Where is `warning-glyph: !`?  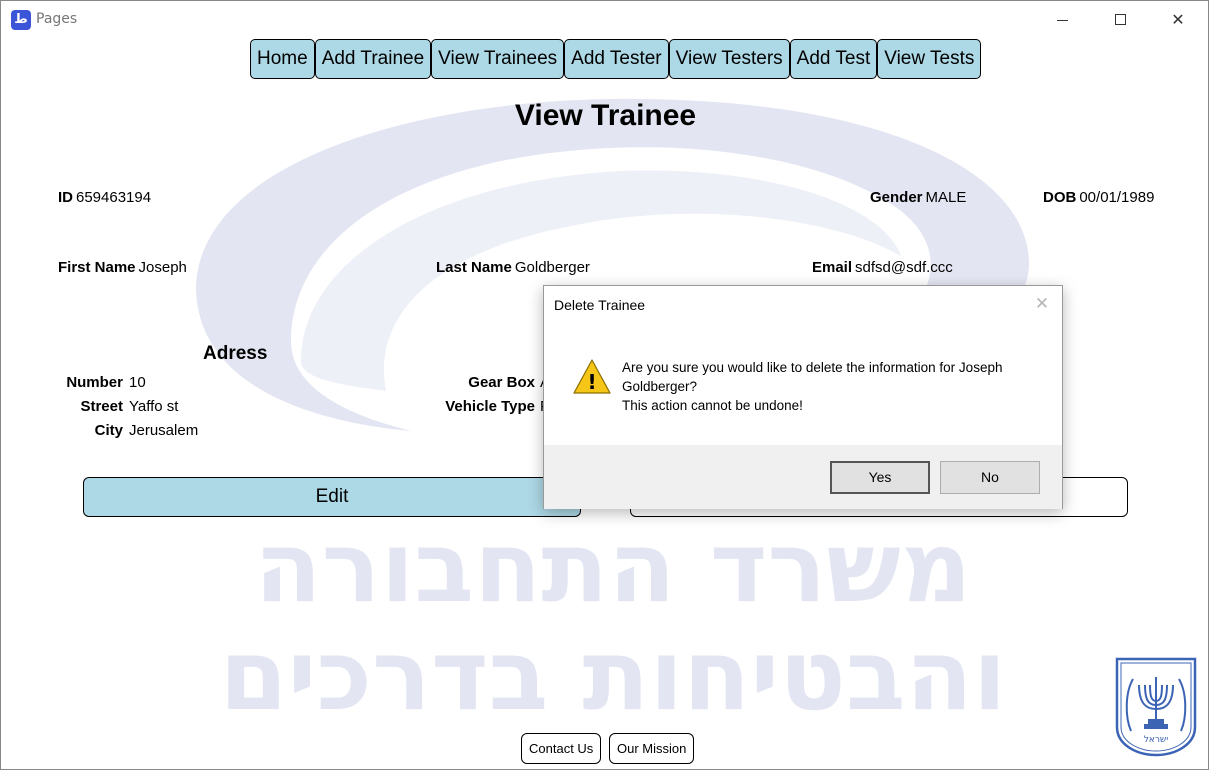
warning-glyph: ! is located at coordinates (591, 382).